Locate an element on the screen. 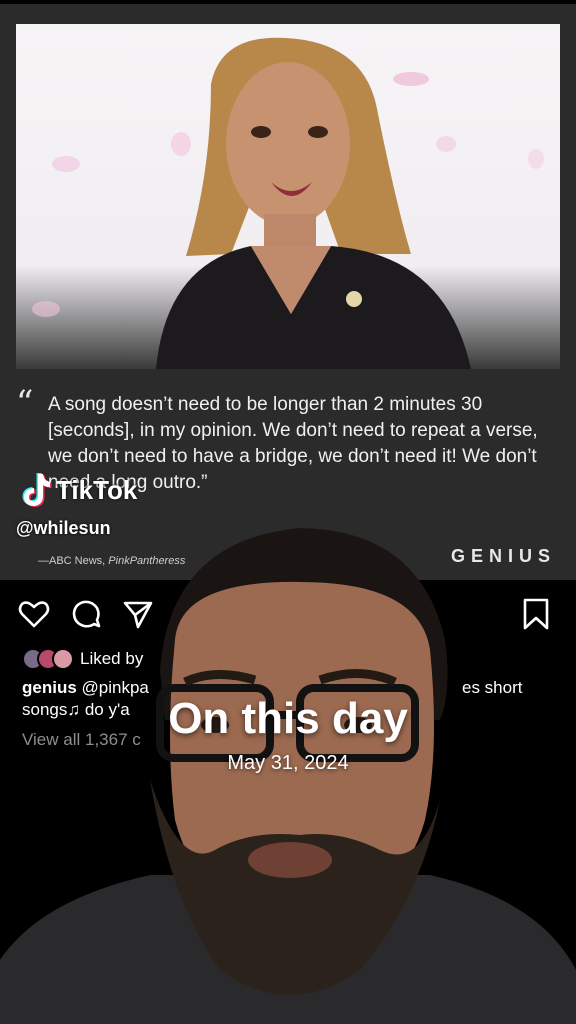 The width and height of the screenshot is (576, 1024). quote-mark: “ is located at coordinates (25, 403).